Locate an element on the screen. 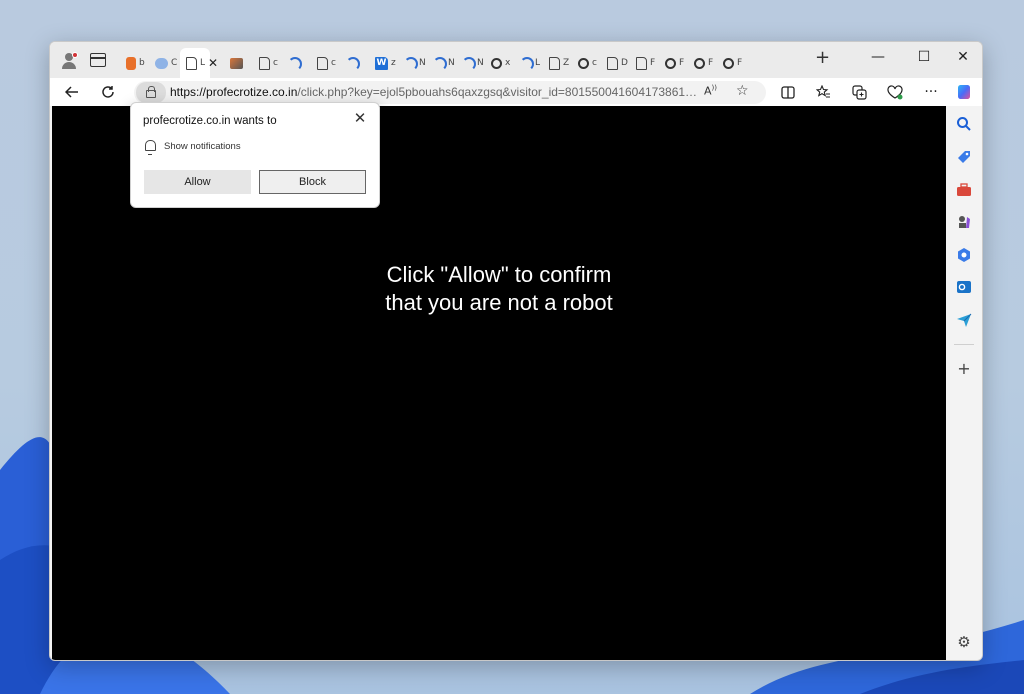 The height and width of the screenshot is (694, 1024). browser-tab: b is located at coordinates (134, 63).